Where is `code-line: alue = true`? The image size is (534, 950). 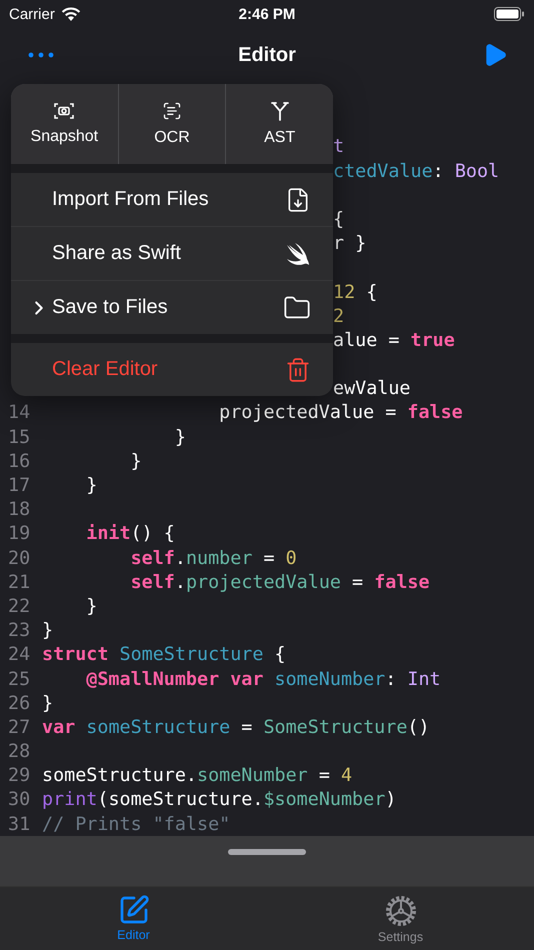 code-line: alue = true is located at coordinates (394, 340).